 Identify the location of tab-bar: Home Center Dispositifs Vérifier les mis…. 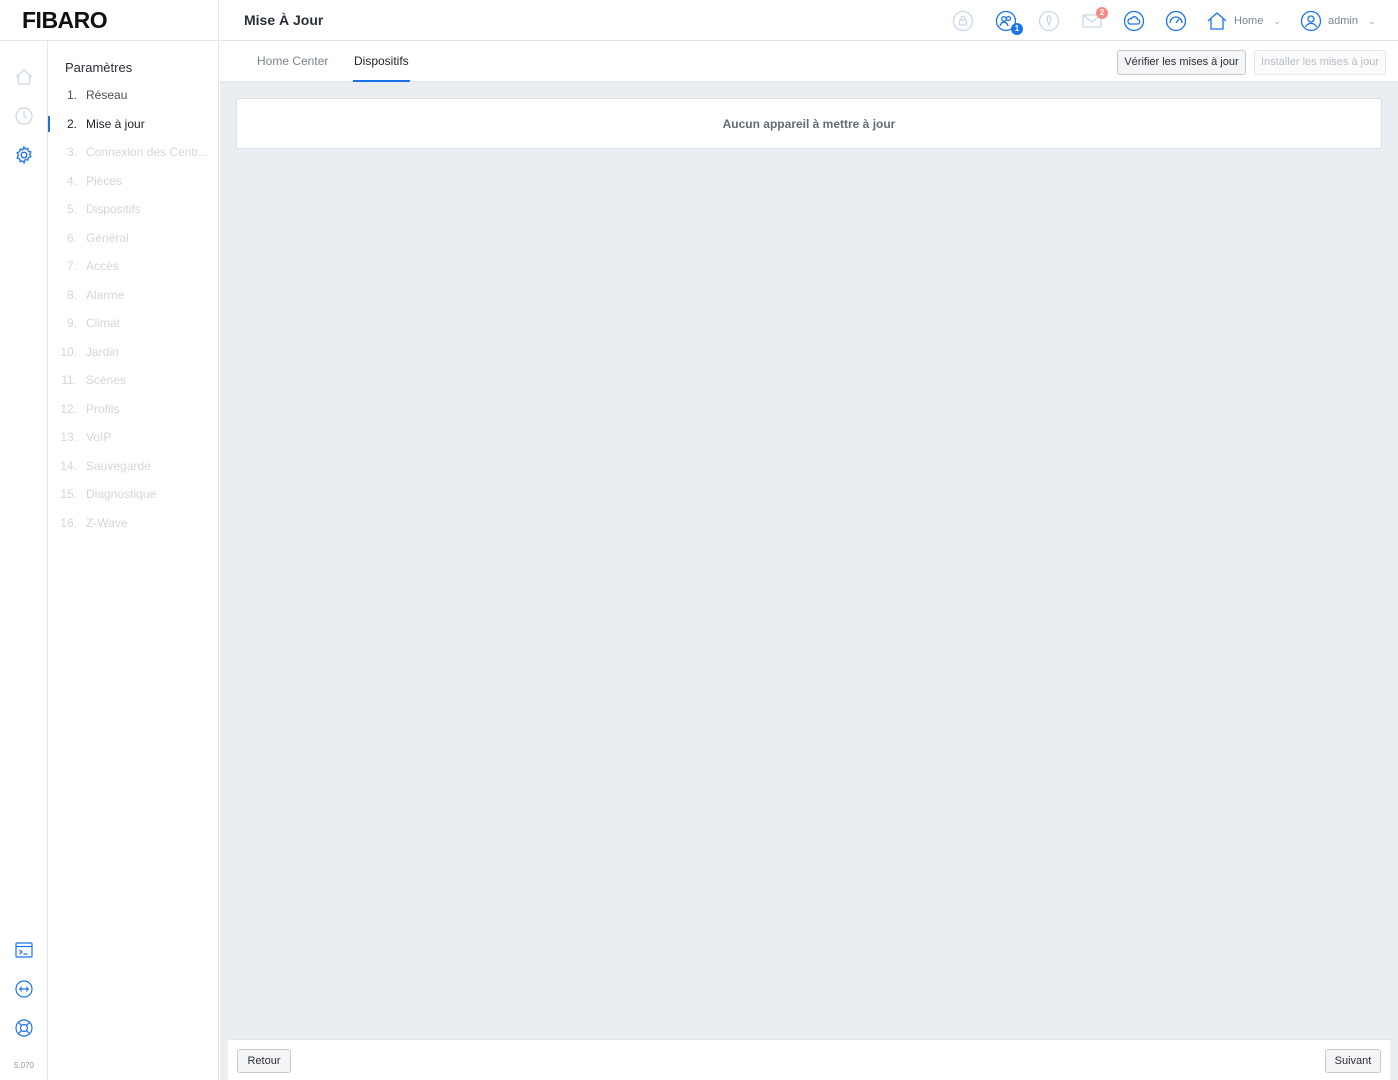
(809, 62).